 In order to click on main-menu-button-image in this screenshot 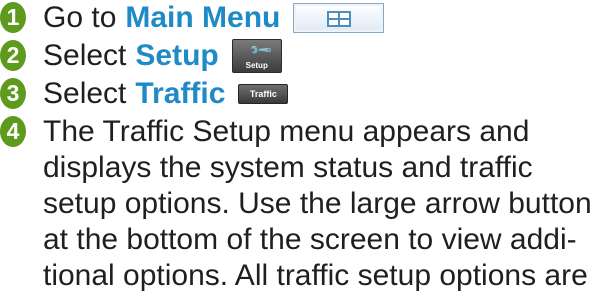, I will do `click(339, 18)`.